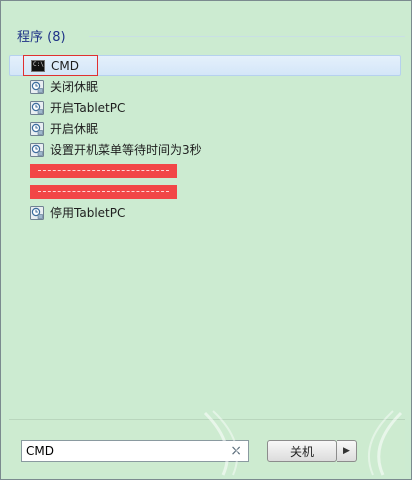  I want to click on shutdown-label: 关机, so click(301, 451).